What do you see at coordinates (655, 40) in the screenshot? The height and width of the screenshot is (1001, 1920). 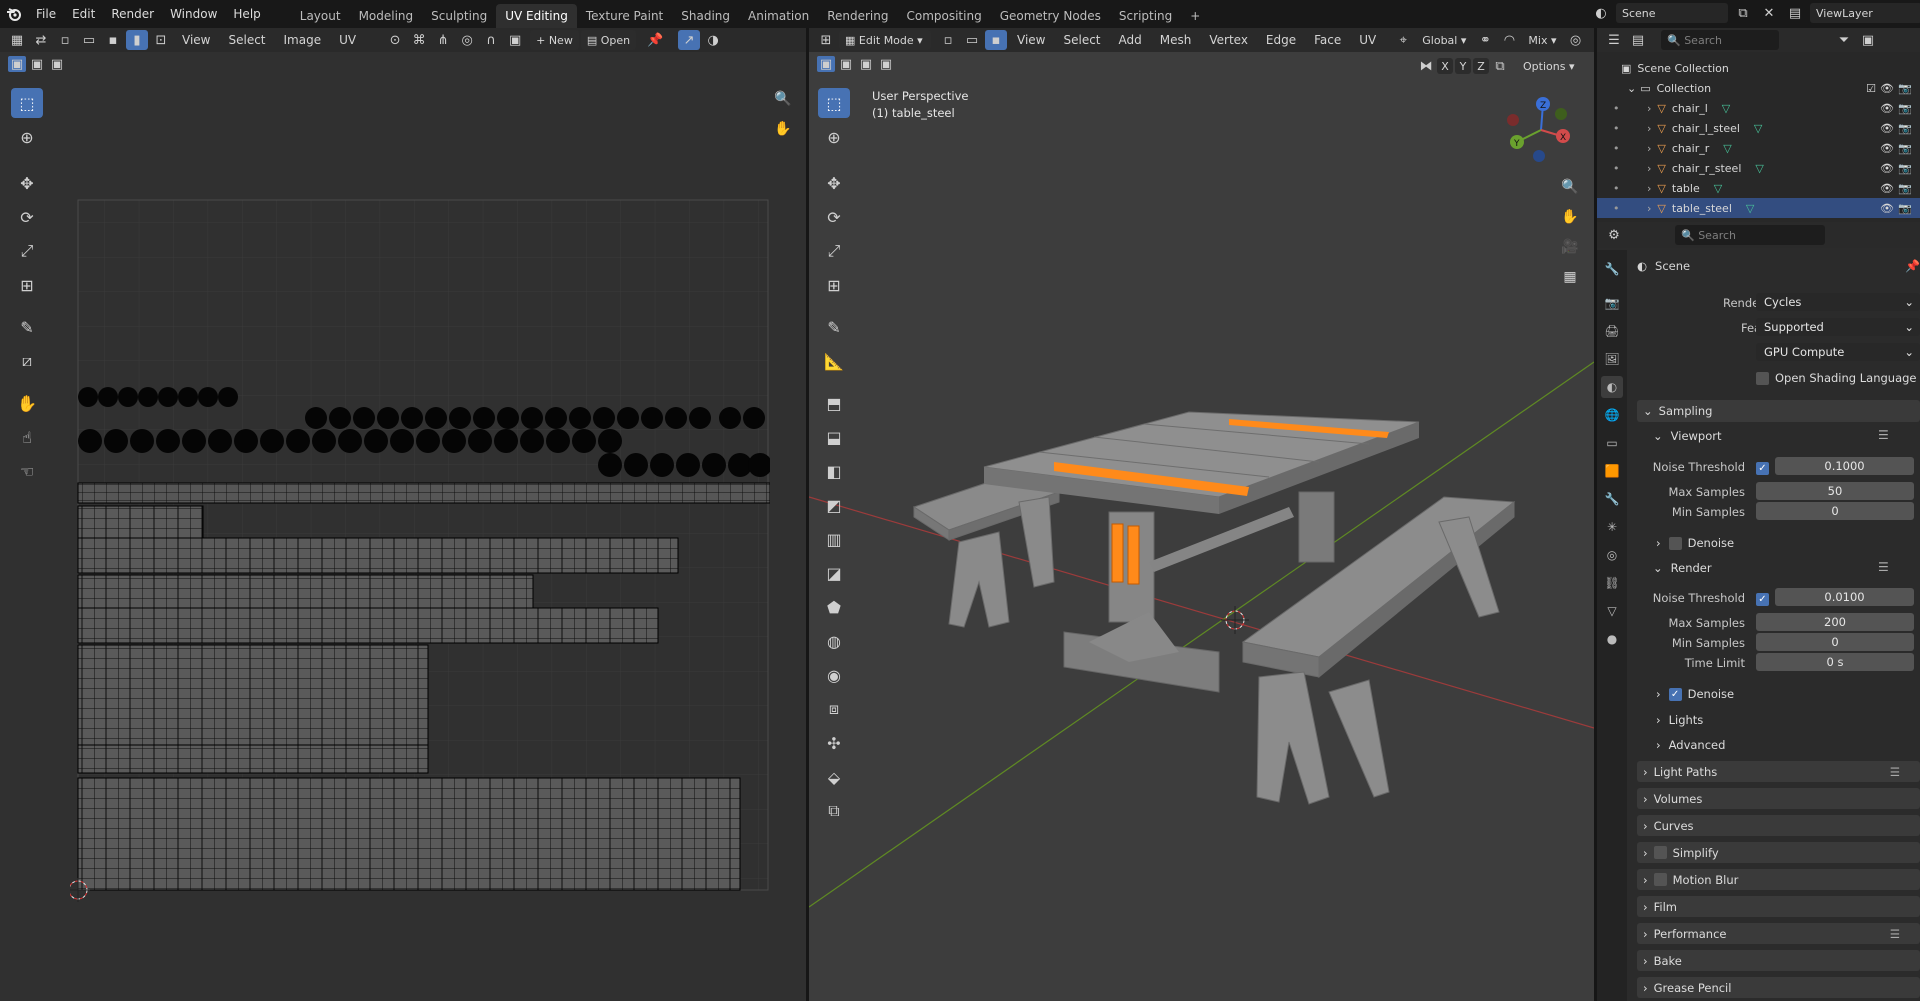 I see `pin-icon: 📌` at bounding box center [655, 40].